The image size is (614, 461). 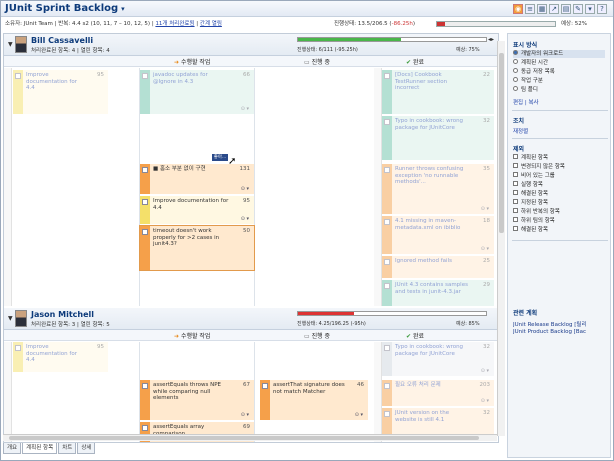 I want to click on display-option-4: 팀 플디, so click(x=559, y=90).